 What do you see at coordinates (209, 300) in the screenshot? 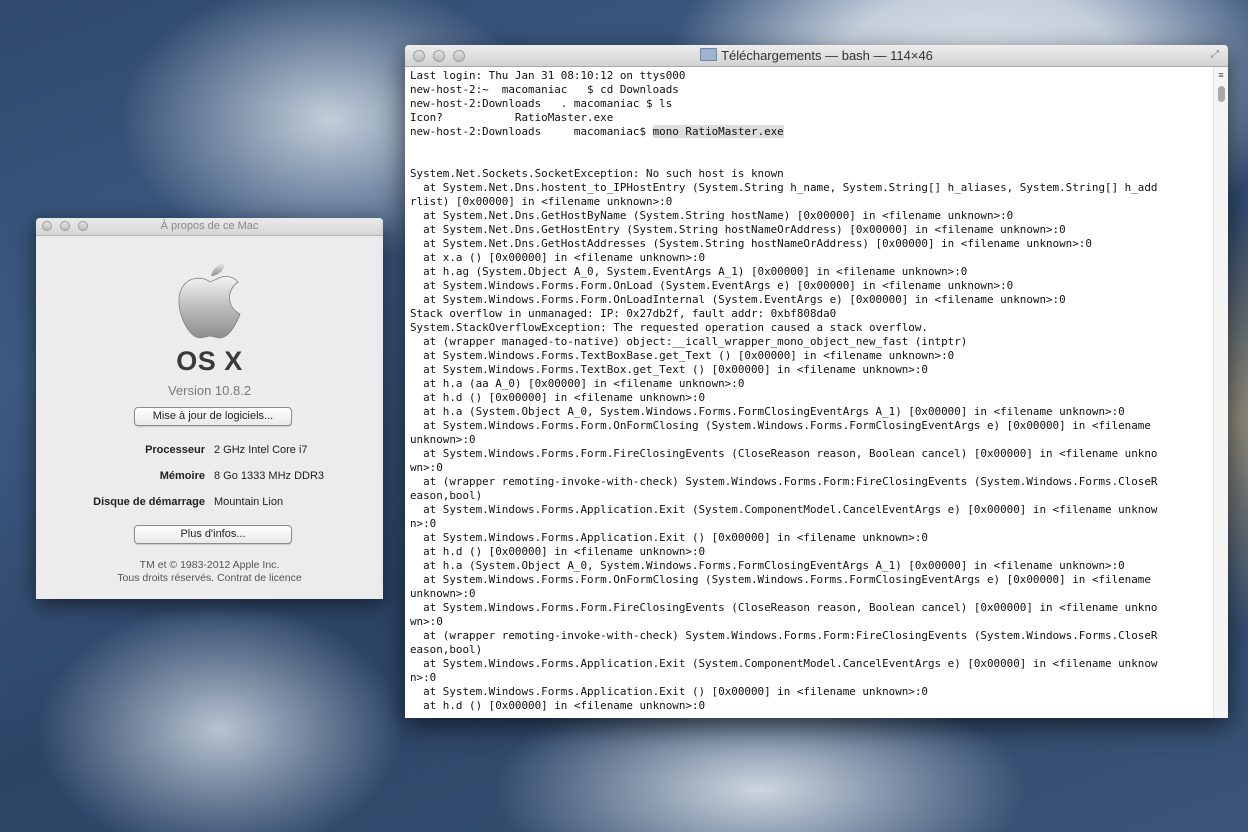
I see `apple-logo-icon` at bounding box center [209, 300].